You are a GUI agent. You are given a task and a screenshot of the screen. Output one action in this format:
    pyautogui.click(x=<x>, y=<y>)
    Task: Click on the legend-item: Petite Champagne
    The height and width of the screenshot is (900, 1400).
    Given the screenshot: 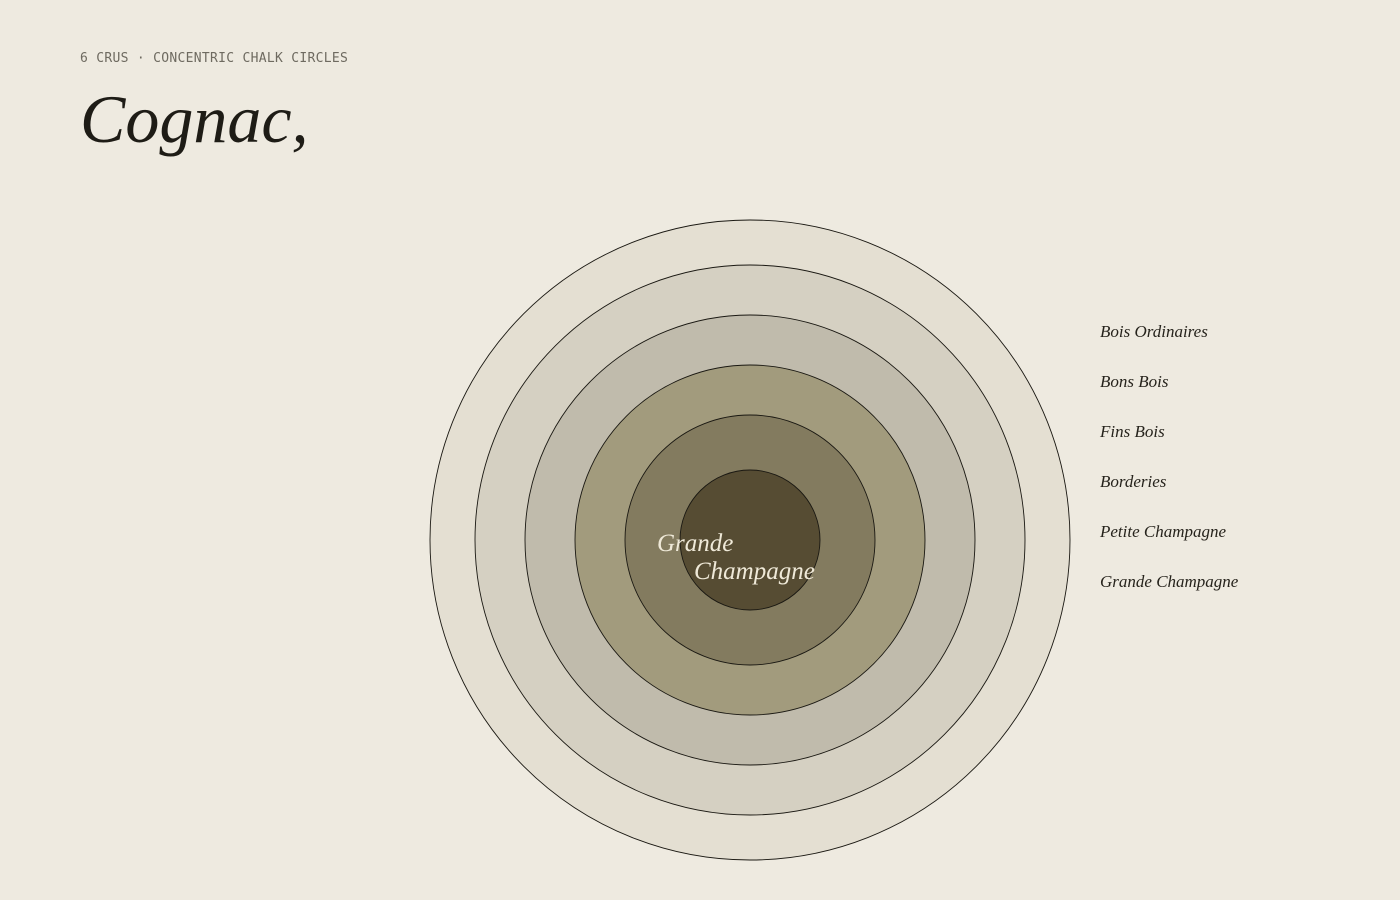 What is the action you would take?
    pyautogui.click(x=1163, y=531)
    